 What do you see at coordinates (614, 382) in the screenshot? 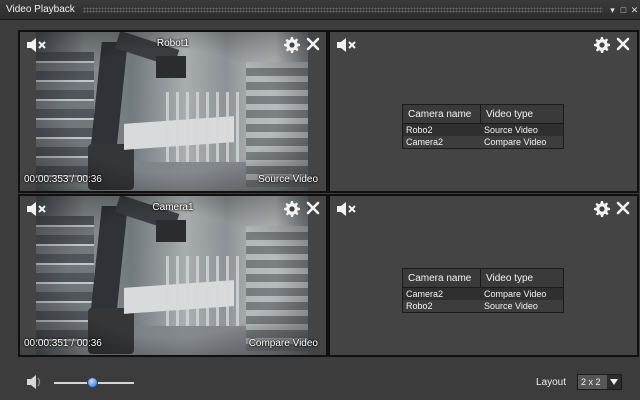
I see `chevron-down-icon` at bounding box center [614, 382].